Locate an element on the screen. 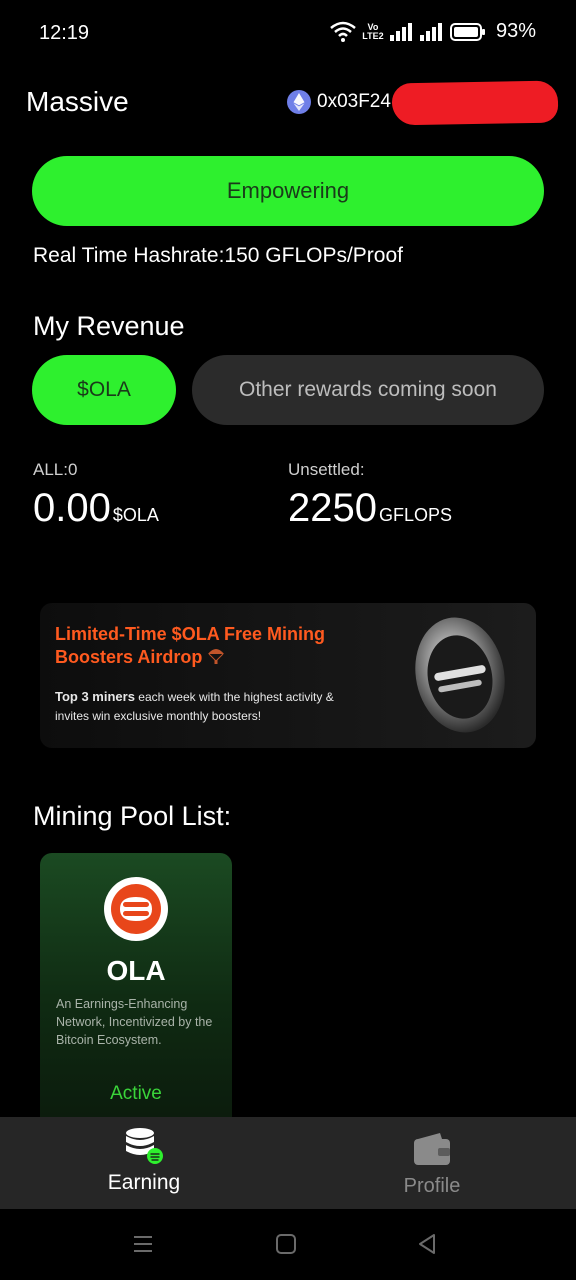 This screenshot has height=1280, width=576. revenue-title: My Revenue is located at coordinates (109, 326).